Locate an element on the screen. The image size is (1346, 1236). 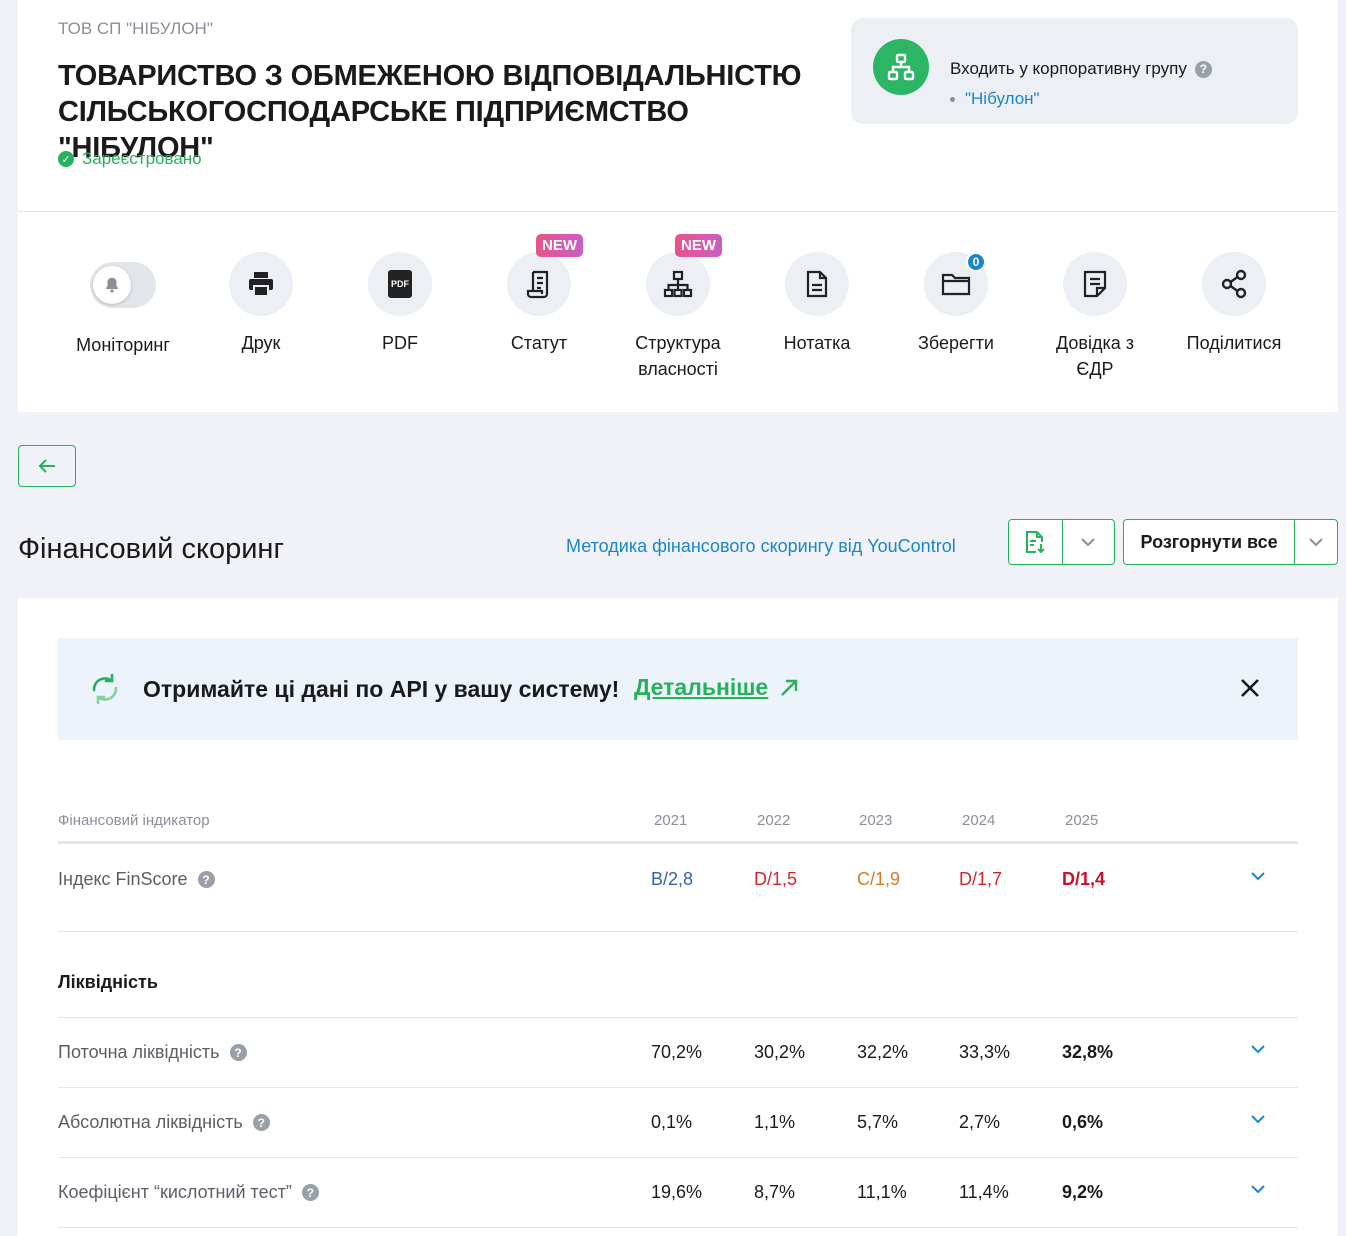
back-button is located at coordinates (47, 466).